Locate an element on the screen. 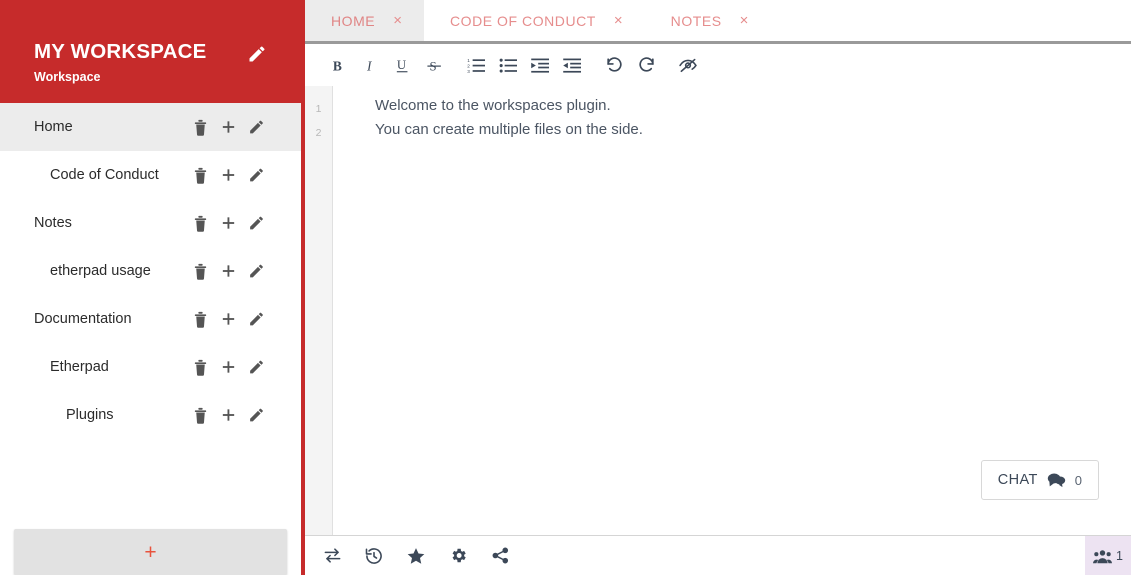 The height and width of the screenshot is (575, 1131). workspace-header: MY WORKSPACE Workspace is located at coordinates (150, 51).